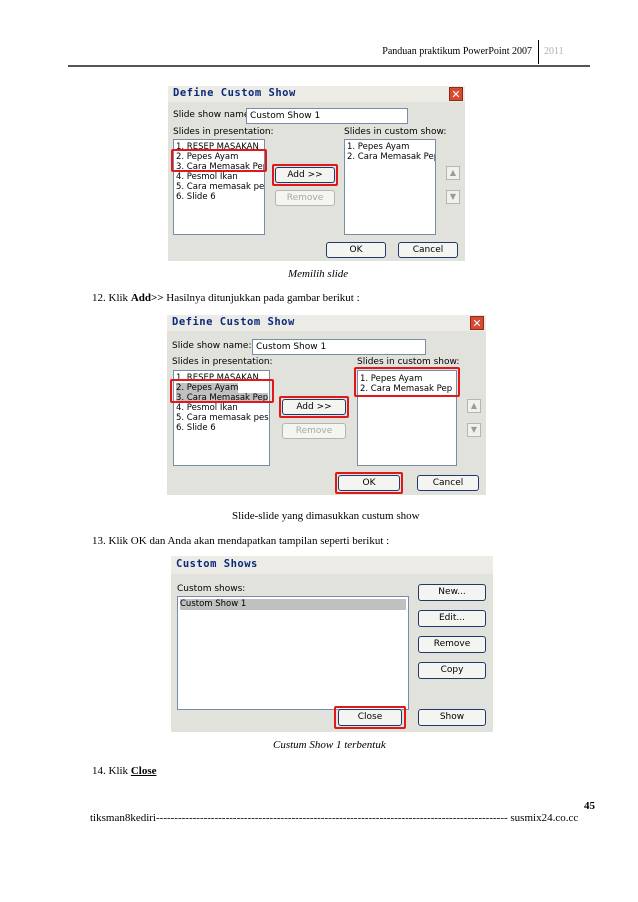 The height and width of the screenshot is (902, 638). What do you see at coordinates (538, 52) in the screenshot?
I see `header-divider` at bounding box center [538, 52].